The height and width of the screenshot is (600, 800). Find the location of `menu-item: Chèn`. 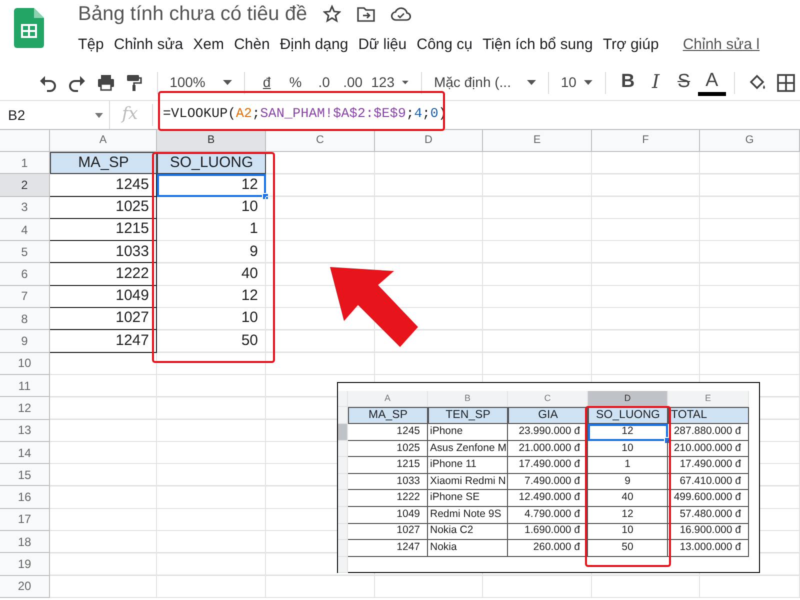

menu-item: Chèn is located at coordinates (252, 45).